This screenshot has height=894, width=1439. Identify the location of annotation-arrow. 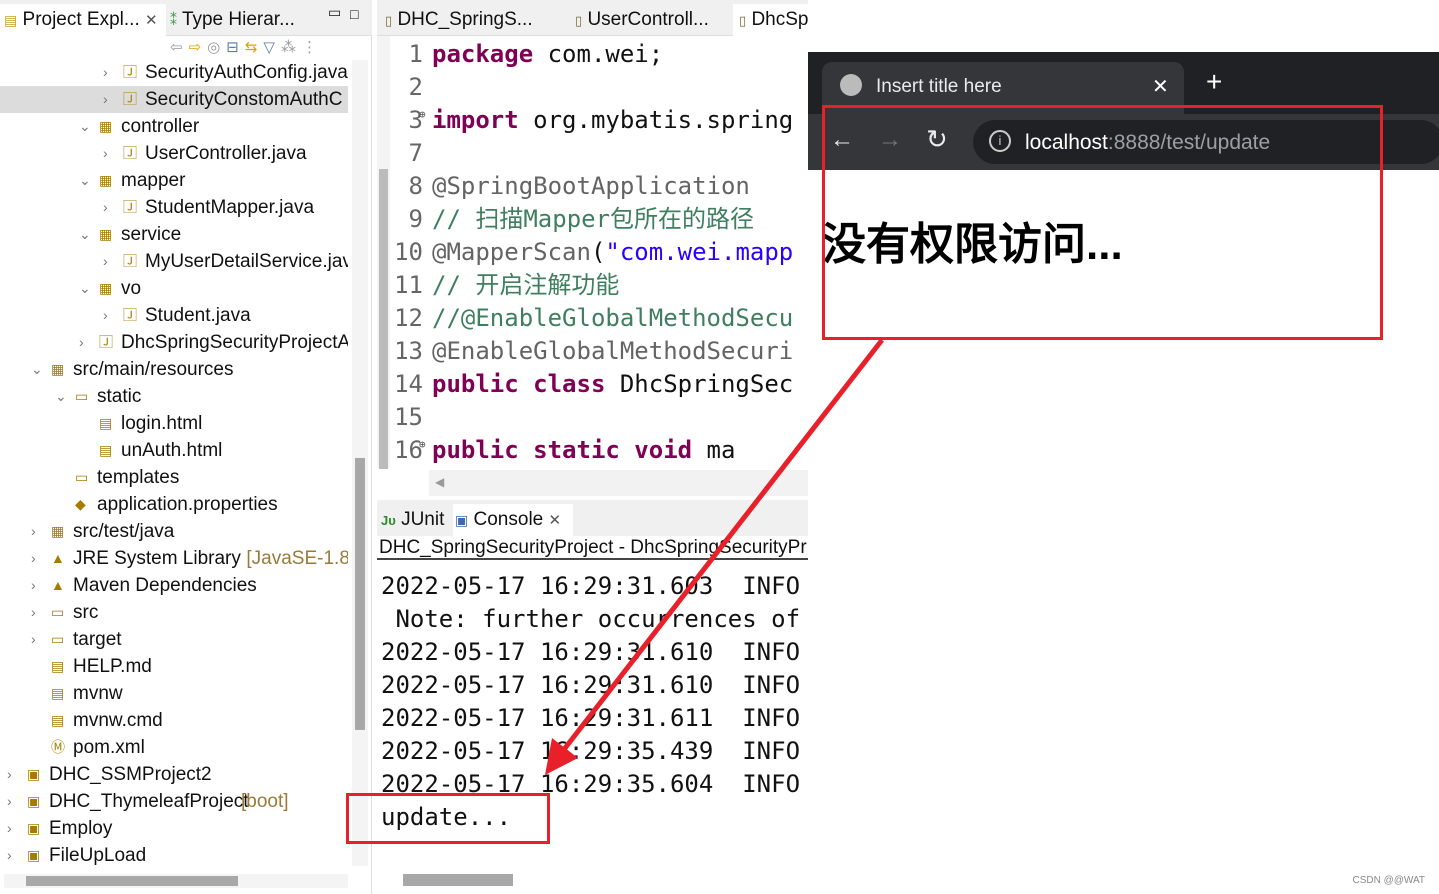
(714, 556).